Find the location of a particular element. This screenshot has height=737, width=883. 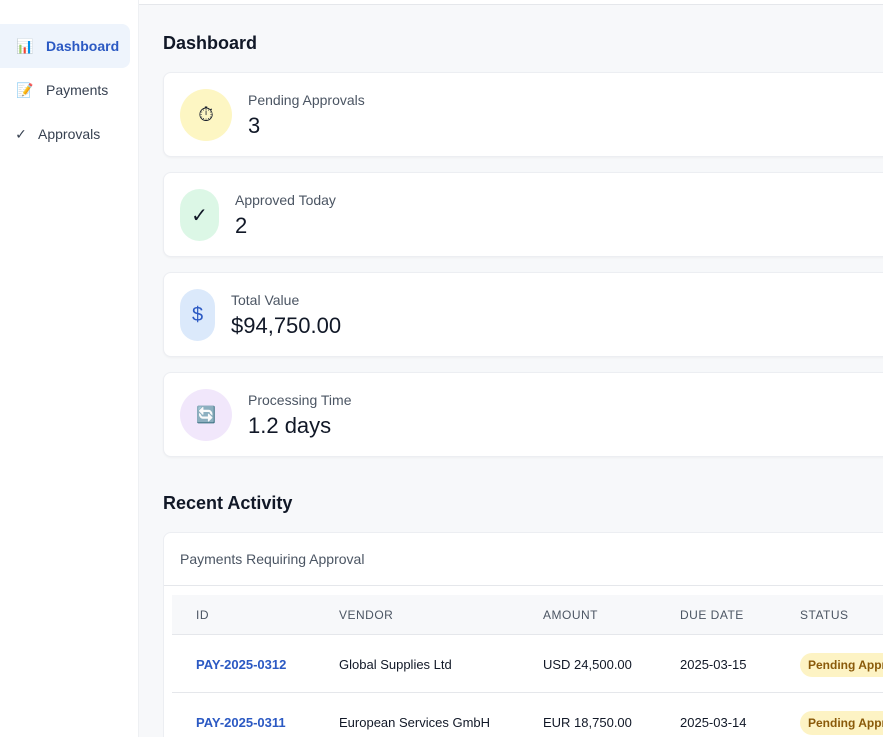

stat-value: $94,750.00 is located at coordinates (286, 325).